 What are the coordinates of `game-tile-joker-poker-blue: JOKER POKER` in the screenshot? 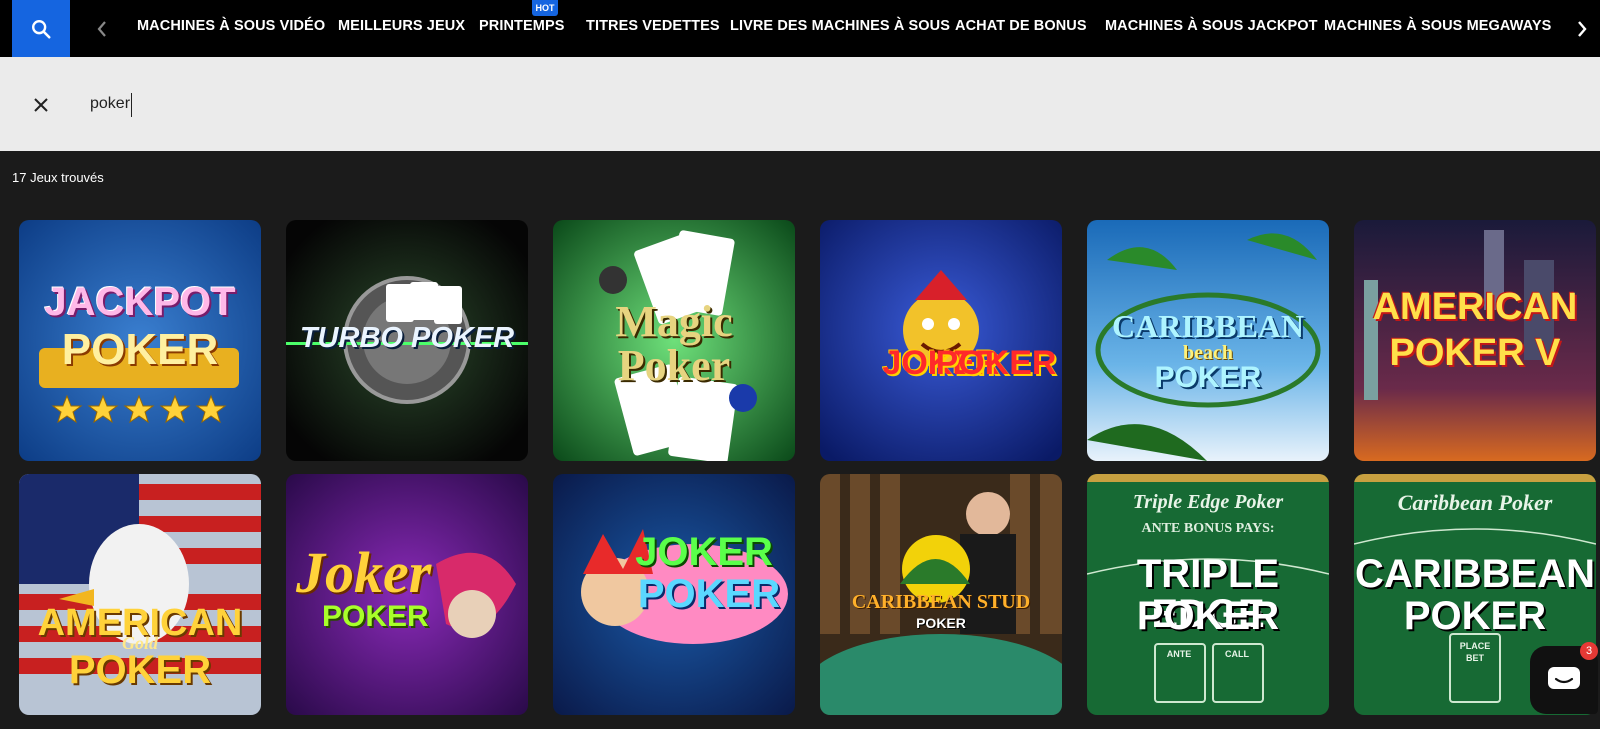 It's located at (674, 594).